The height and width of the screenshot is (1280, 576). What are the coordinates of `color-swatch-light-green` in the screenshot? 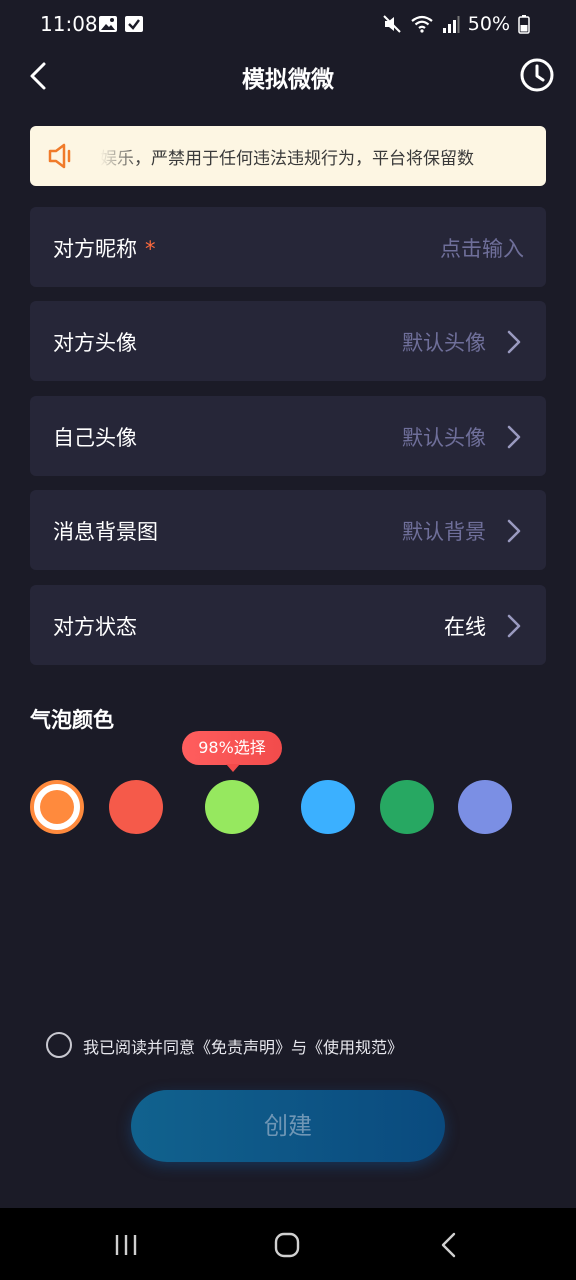 It's located at (232, 807).